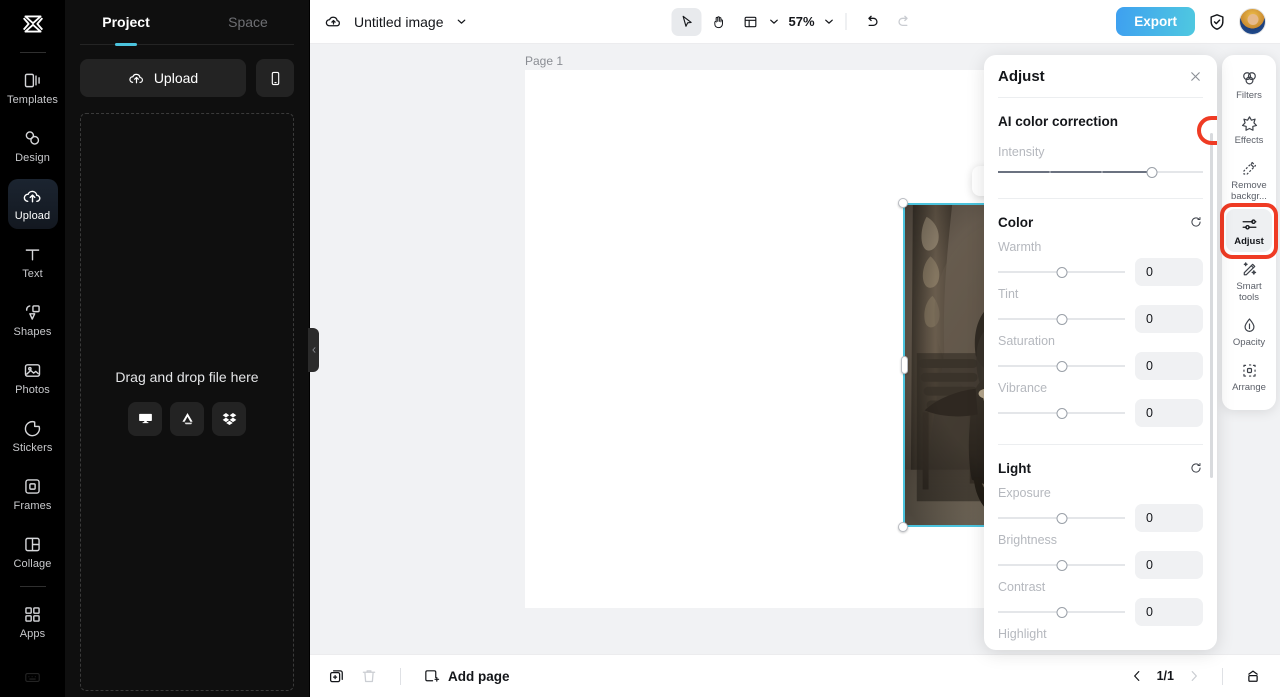 Image resolution: width=1280 pixels, height=697 pixels. Describe the element at coordinates (1169, 319) in the screenshot. I see `tint-value-input: 0` at that location.